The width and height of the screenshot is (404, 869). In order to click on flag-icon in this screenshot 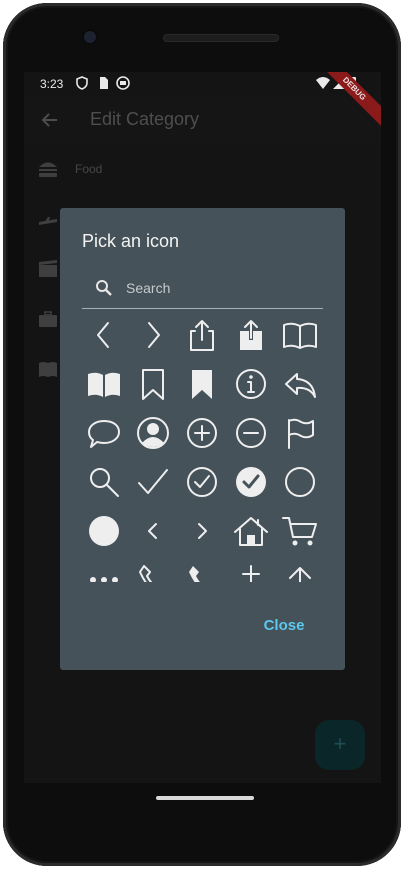, I will do `click(301, 433)`.